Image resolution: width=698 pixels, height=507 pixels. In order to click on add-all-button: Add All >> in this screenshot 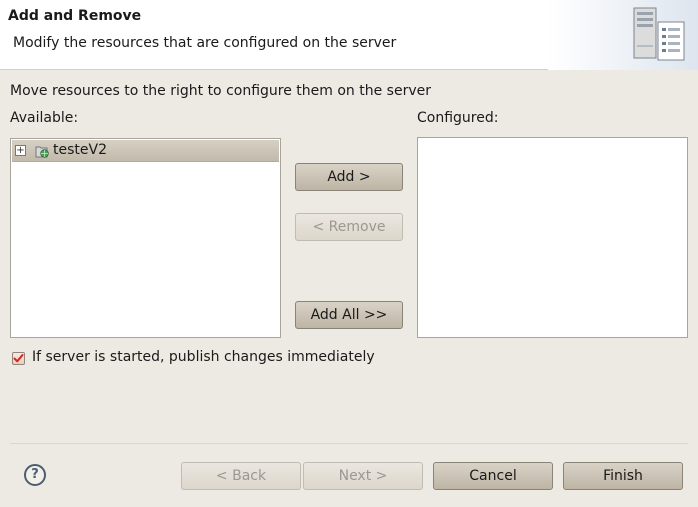, I will do `click(349, 315)`.